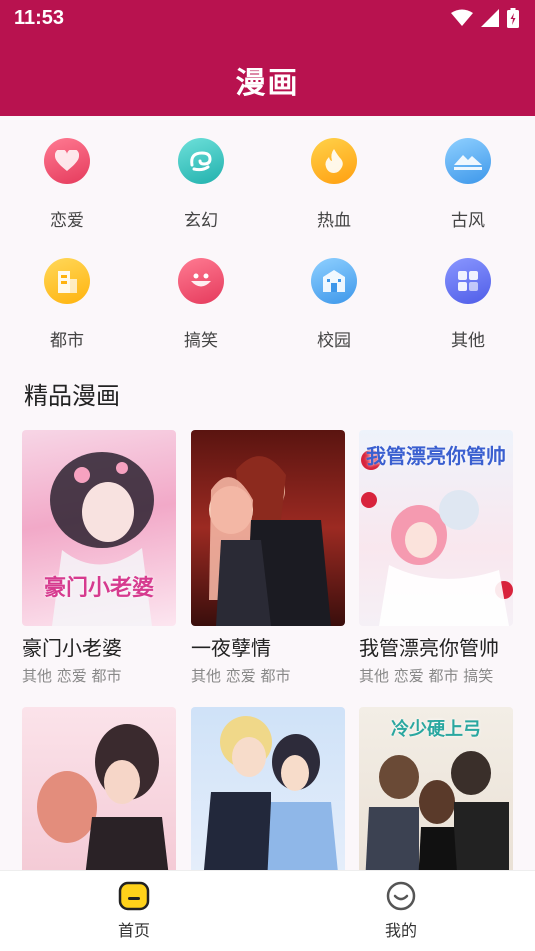 The image size is (535, 951). I want to click on category-urban: 都市, so click(67, 301).